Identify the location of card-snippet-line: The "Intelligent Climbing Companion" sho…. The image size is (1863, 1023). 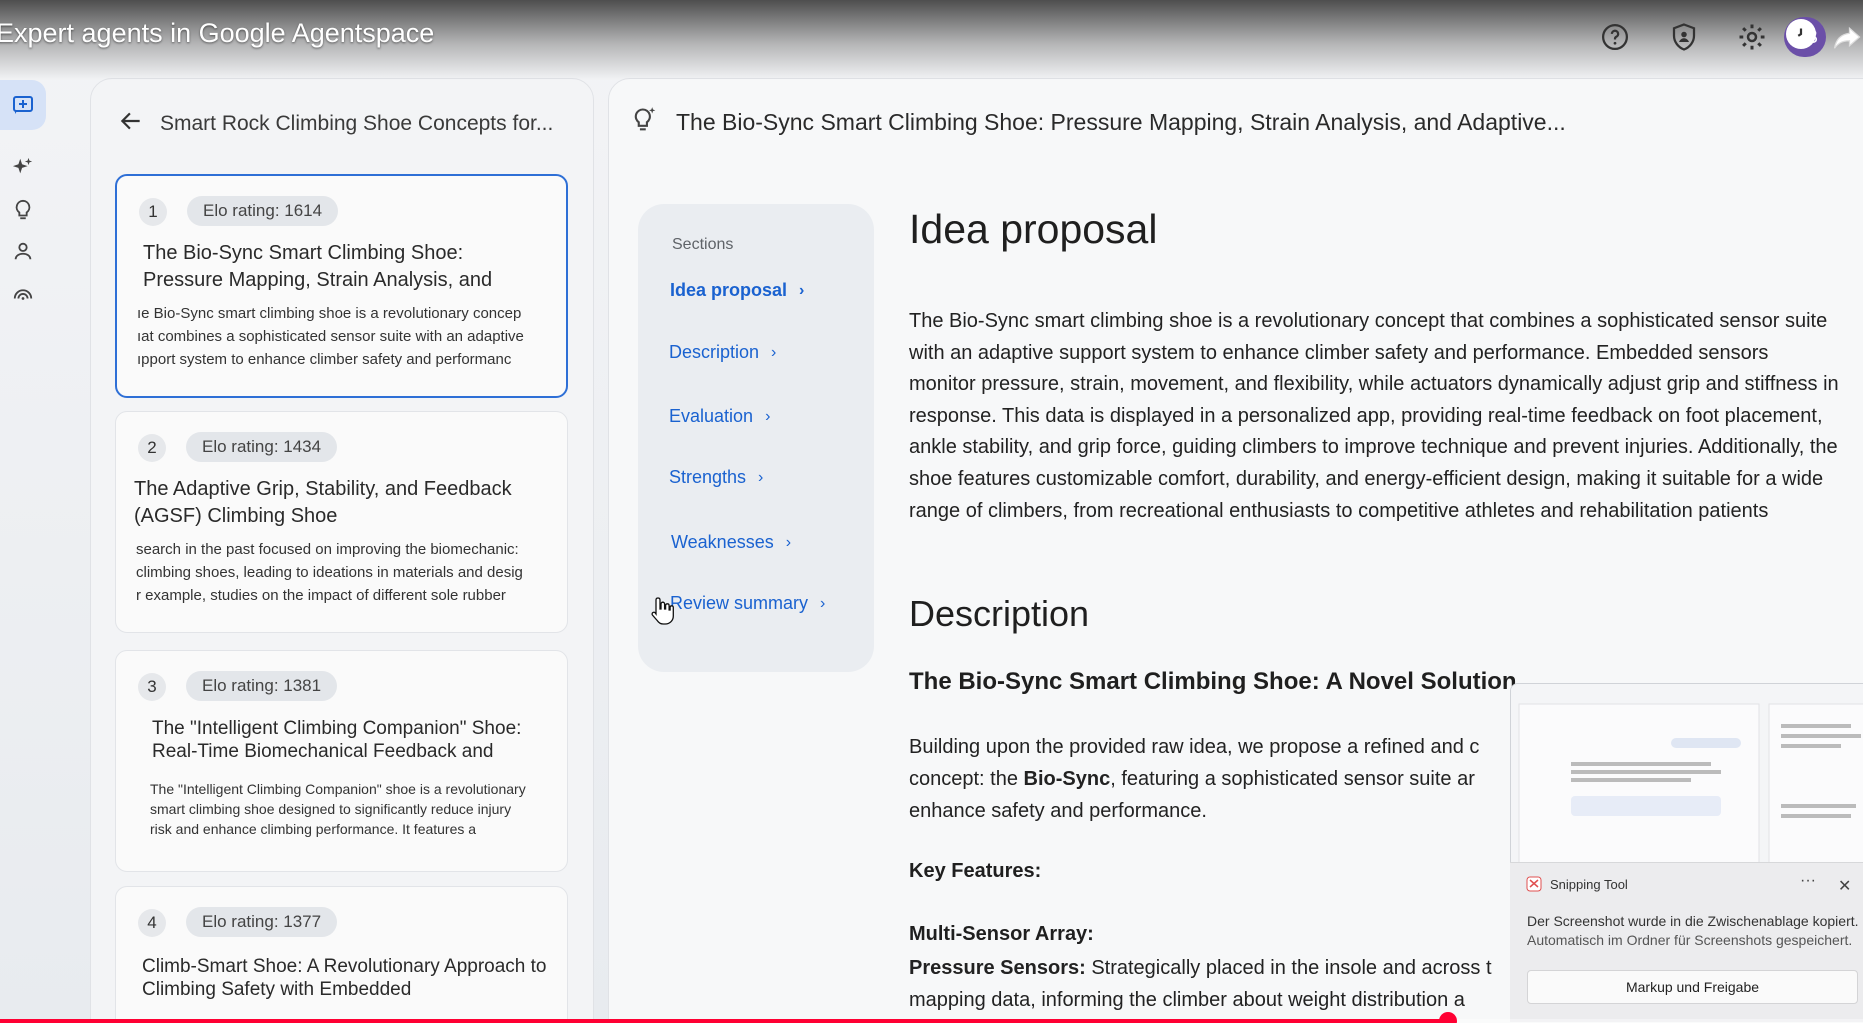
(338, 789).